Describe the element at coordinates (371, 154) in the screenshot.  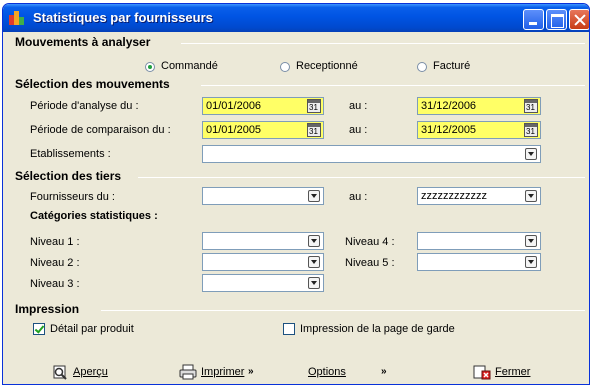
I see `etablissements-select` at that location.